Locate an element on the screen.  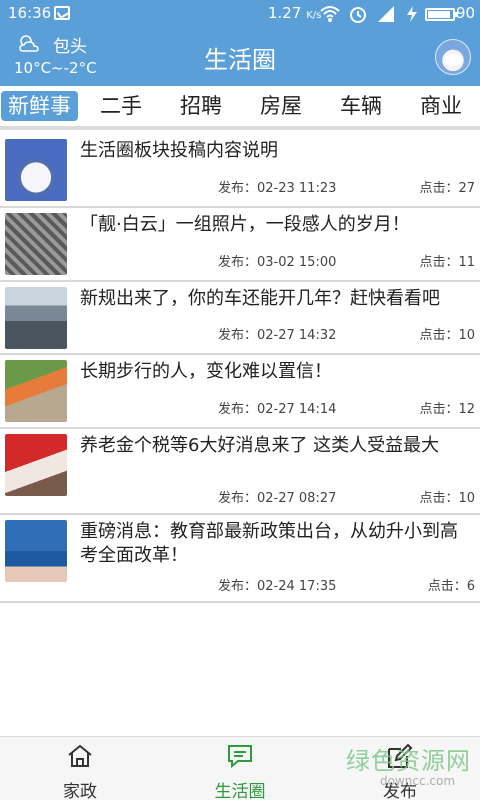
alarm-icon is located at coordinates (358, 15).